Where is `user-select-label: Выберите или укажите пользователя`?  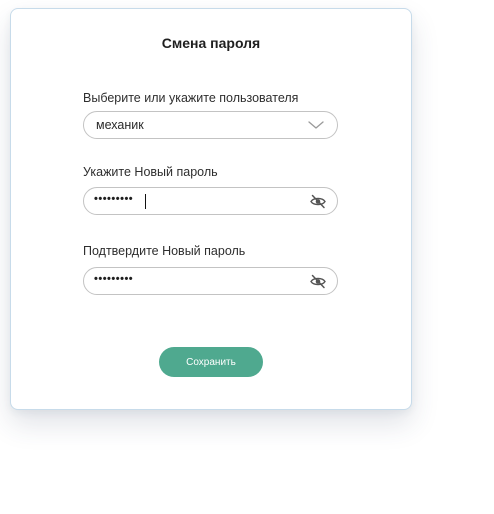
user-select-label: Выберите или укажите пользователя is located at coordinates (191, 98).